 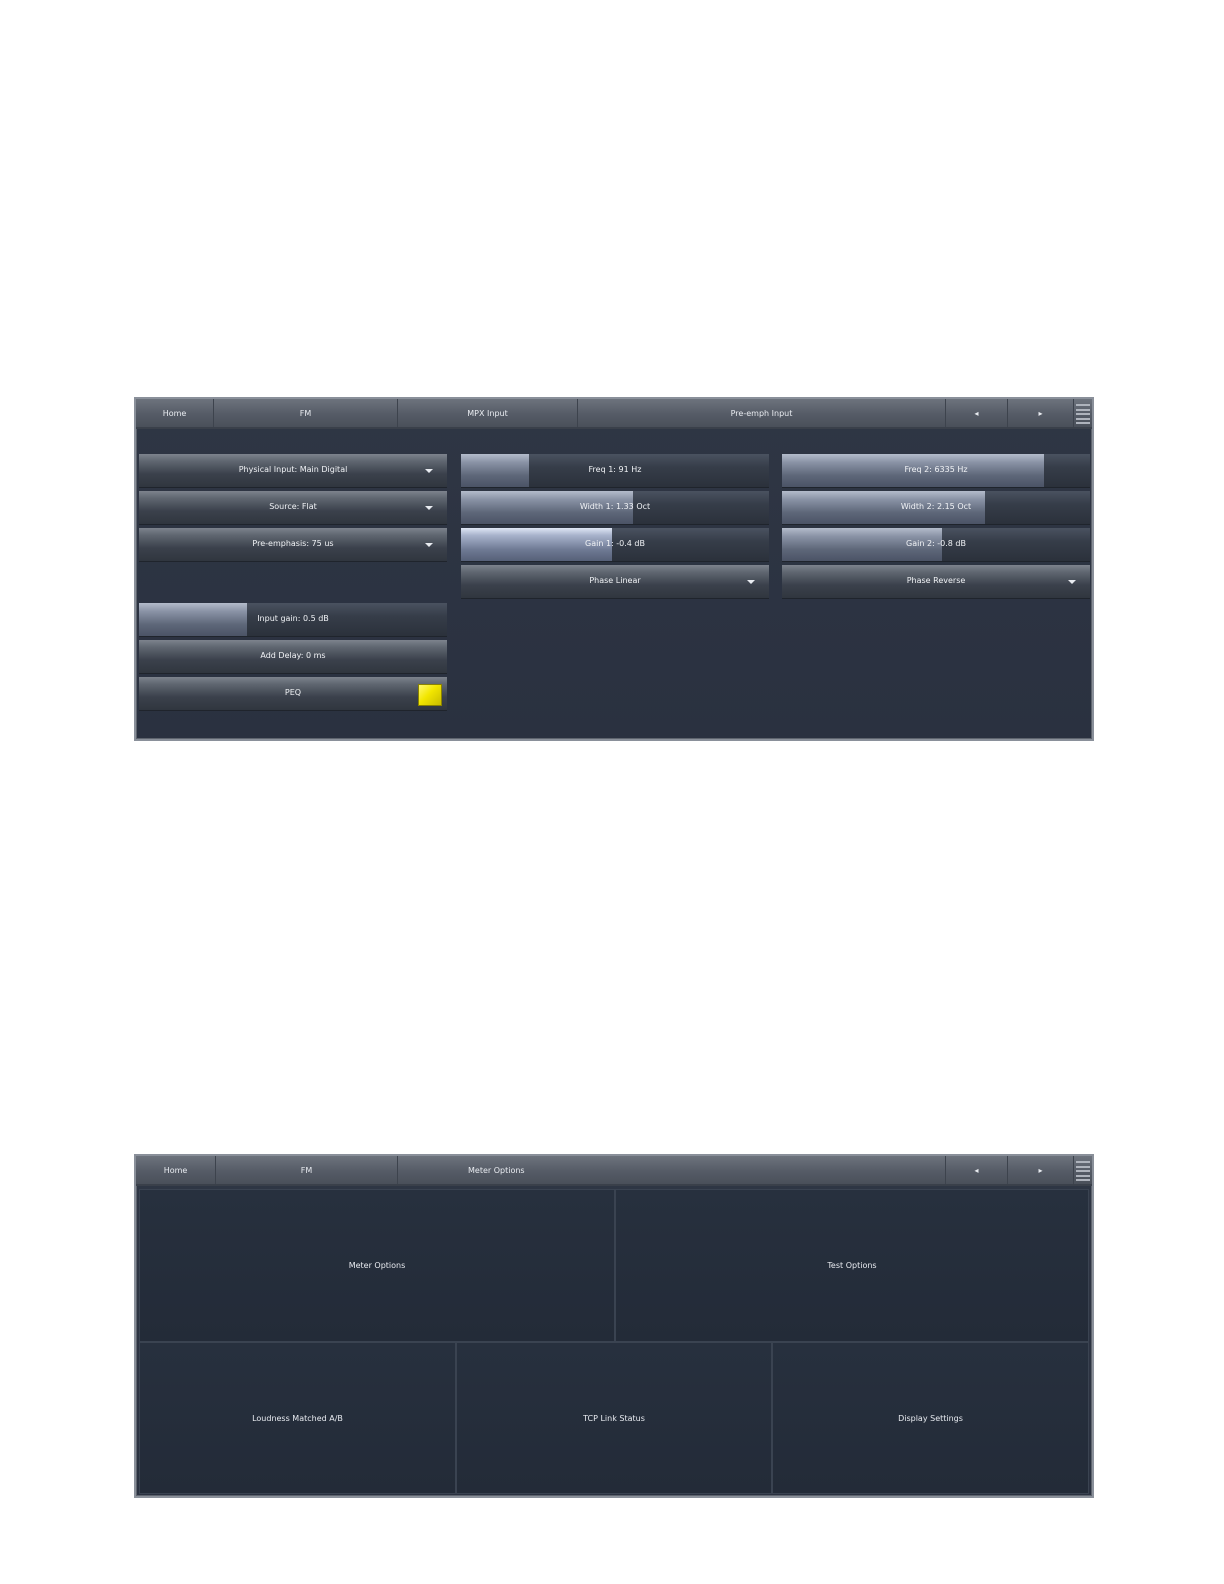 I want to click on nav-mpx-input-tab: MPX Input, so click(x=488, y=413).